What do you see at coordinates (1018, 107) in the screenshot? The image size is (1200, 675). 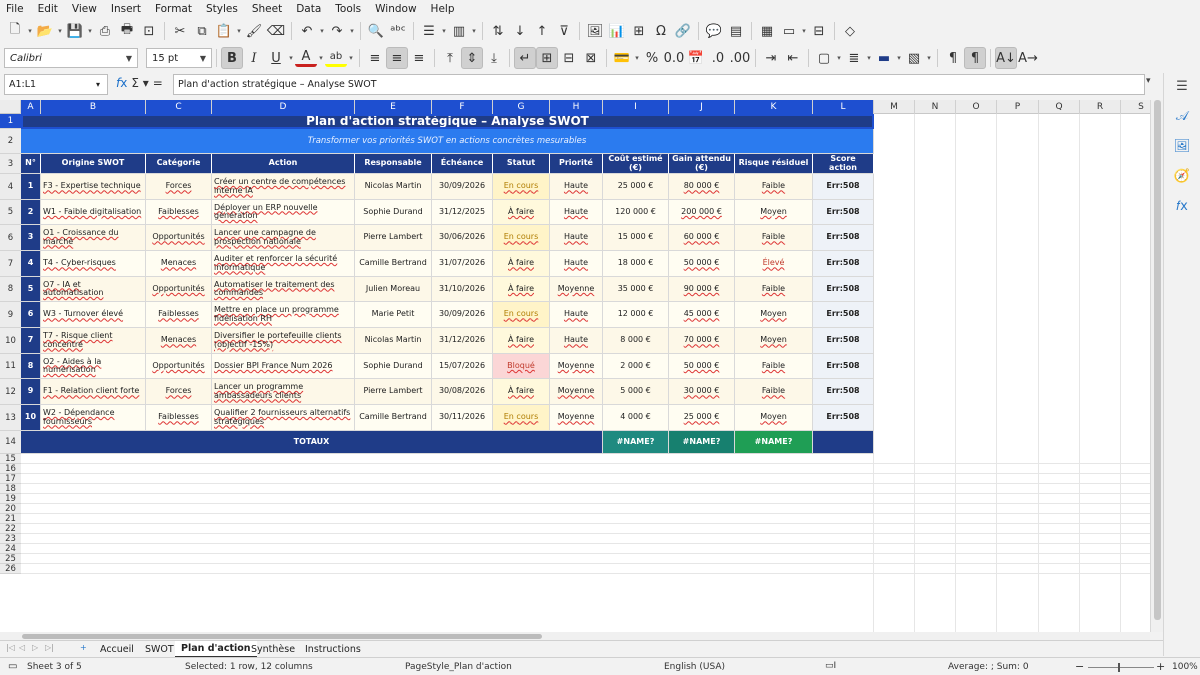 I see `column-header-p: P` at bounding box center [1018, 107].